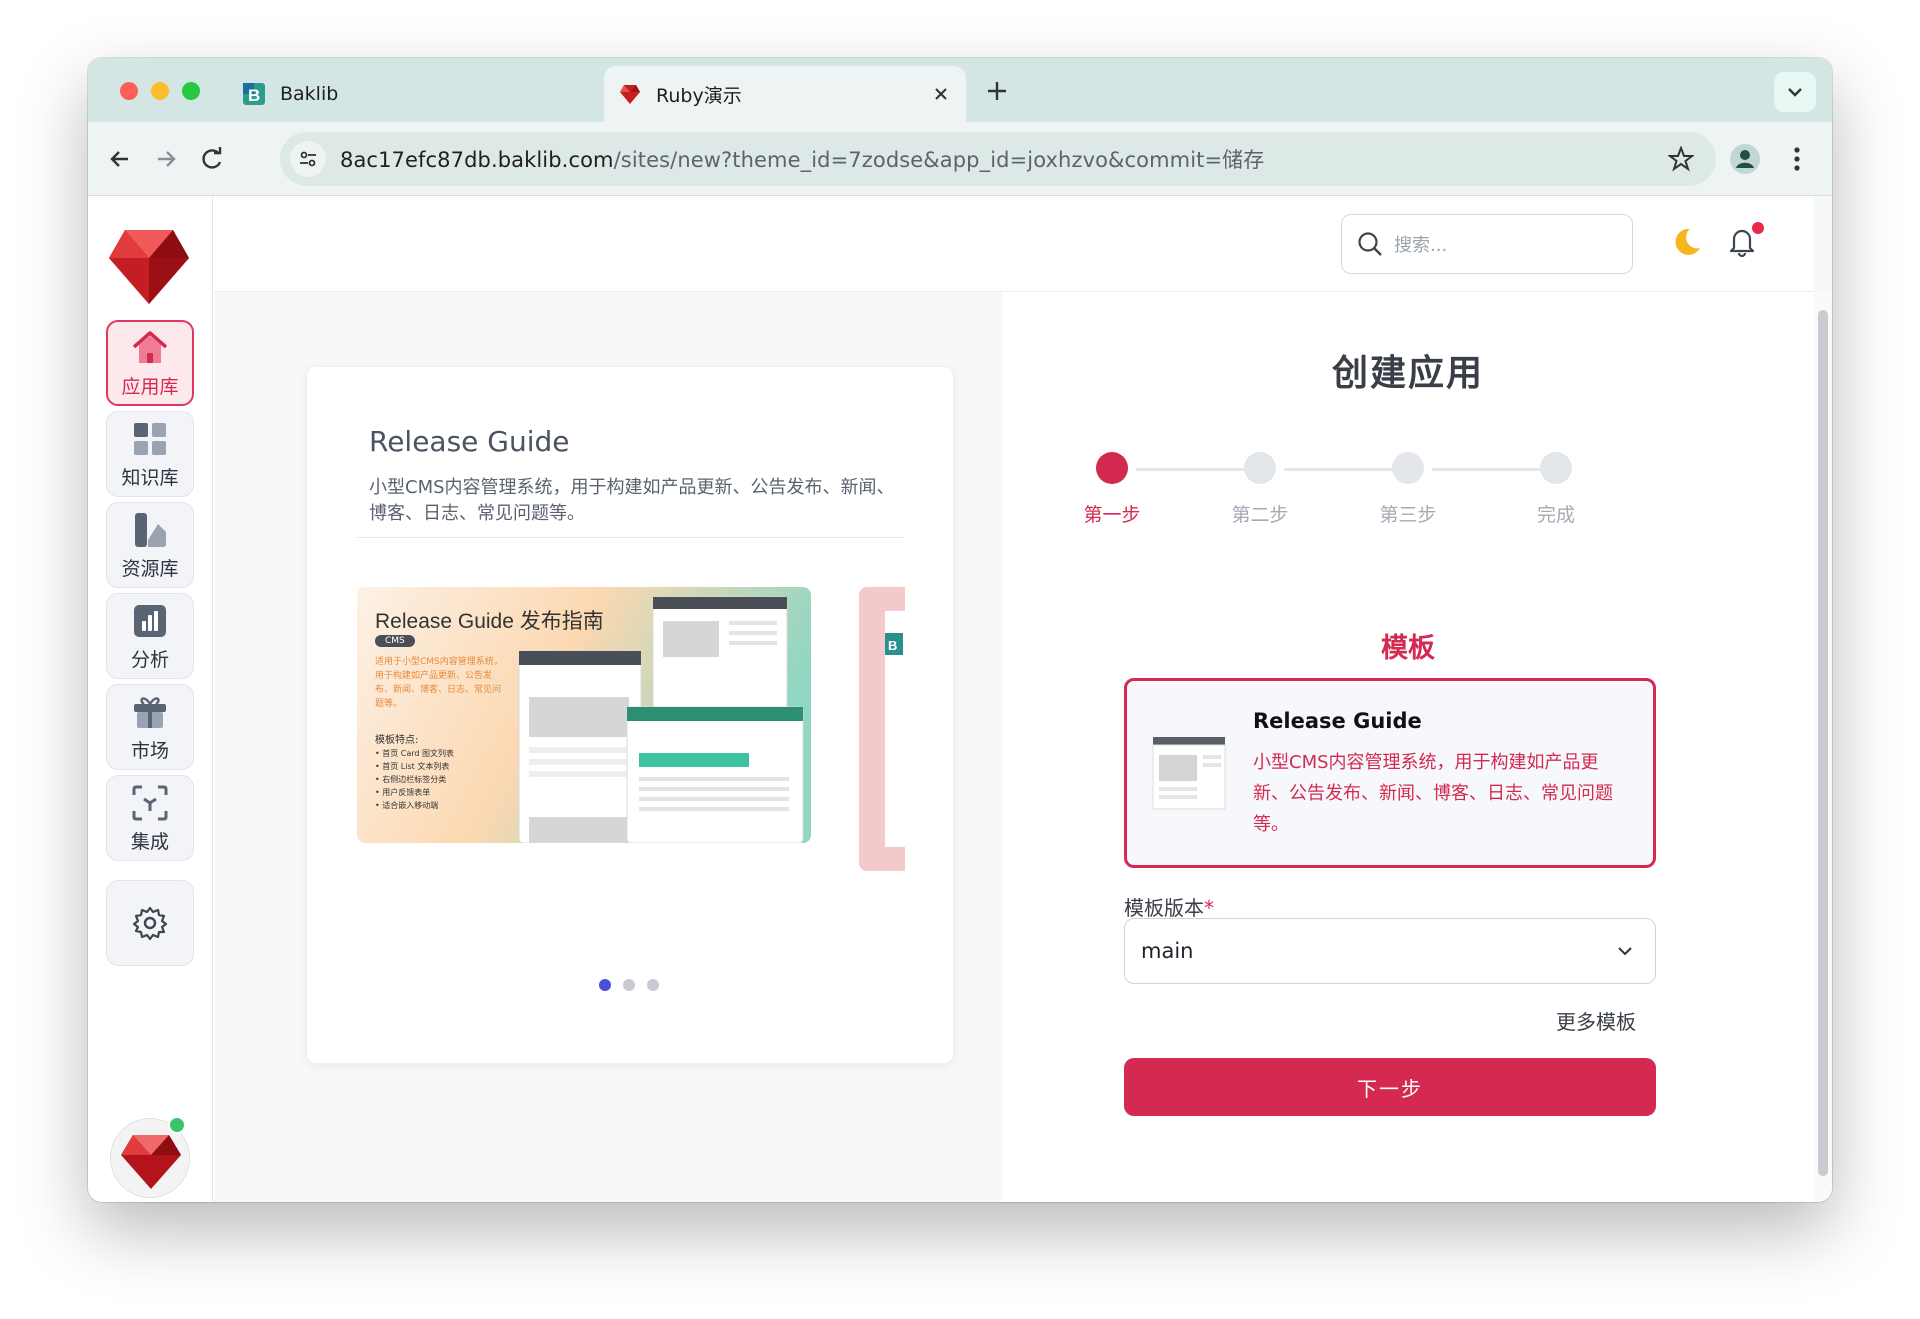 This screenshot has width=1920, height=1319. I want to click on tab-search-button, so click(1795, 92).